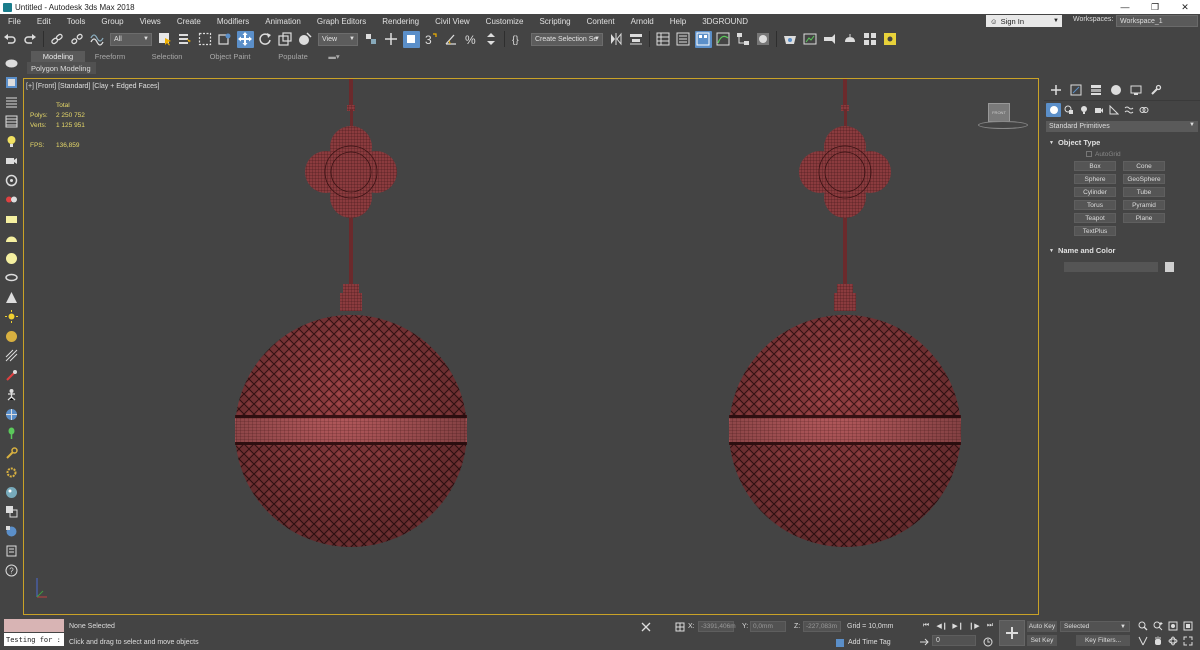  I want to click on spacewarp-icon, so click(11, 199).